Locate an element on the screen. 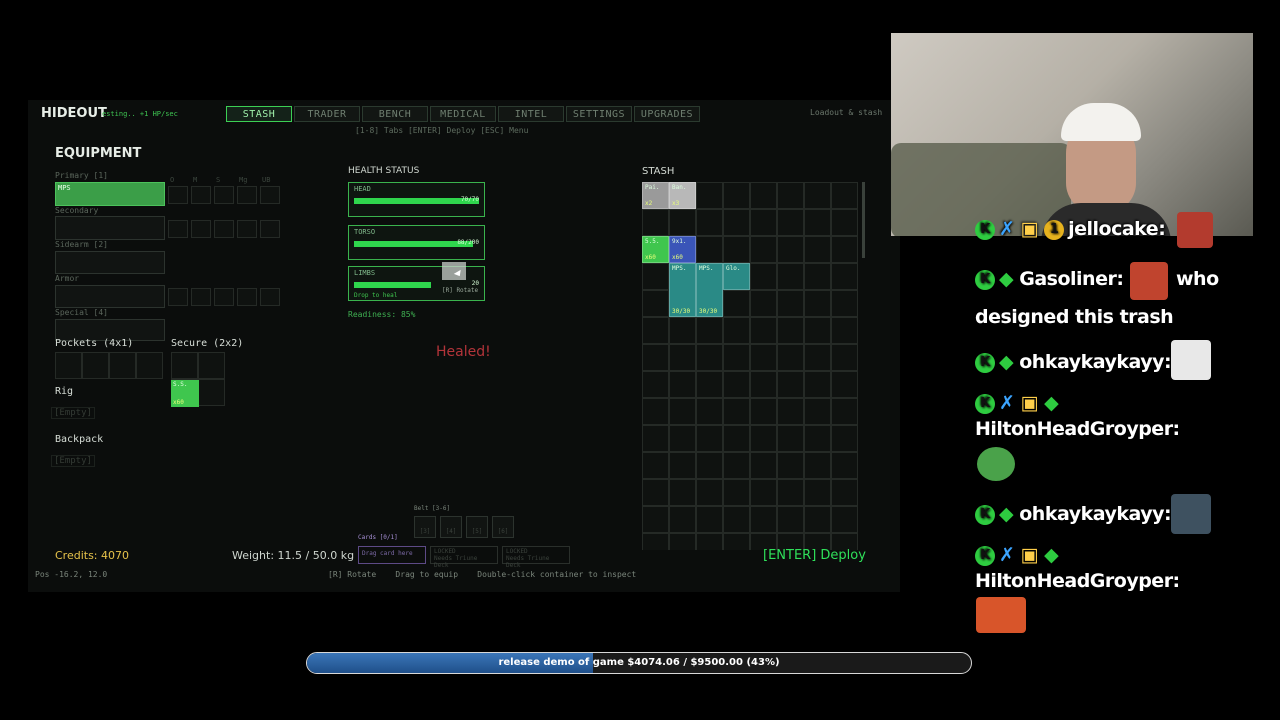 The image size is (1280, 720). belt-slot: [5] is located at coordinates (477, 527).